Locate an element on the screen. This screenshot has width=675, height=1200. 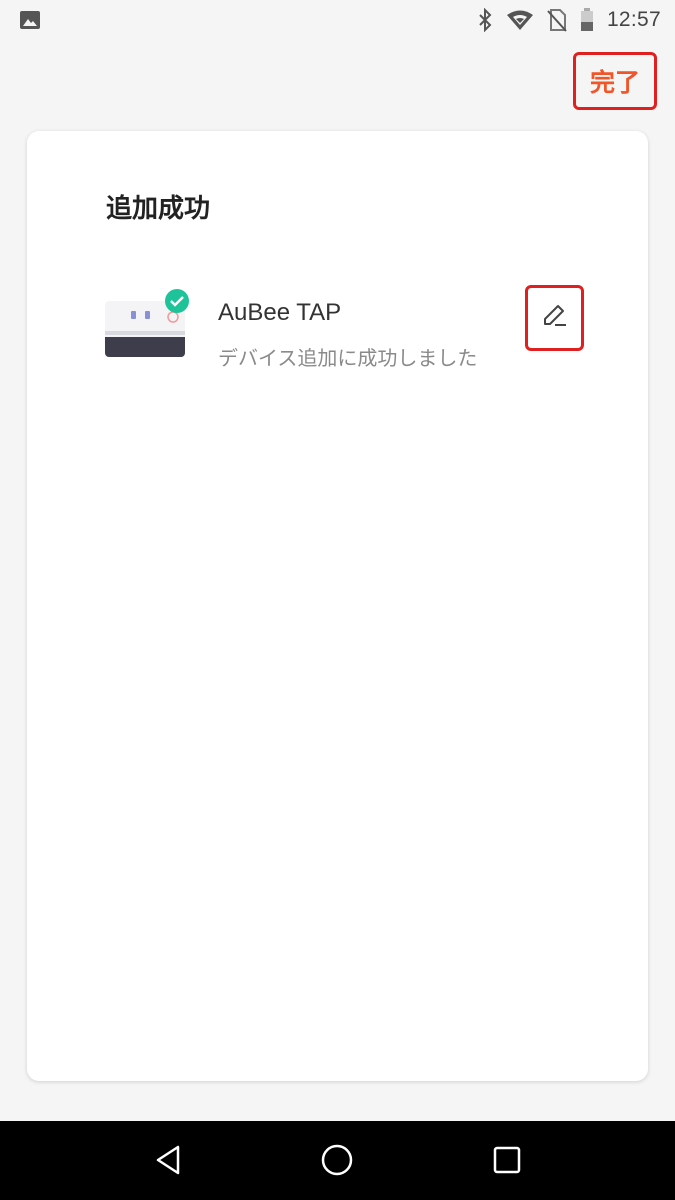
card-title: 追加成功 is located at coordinates (158, 209).